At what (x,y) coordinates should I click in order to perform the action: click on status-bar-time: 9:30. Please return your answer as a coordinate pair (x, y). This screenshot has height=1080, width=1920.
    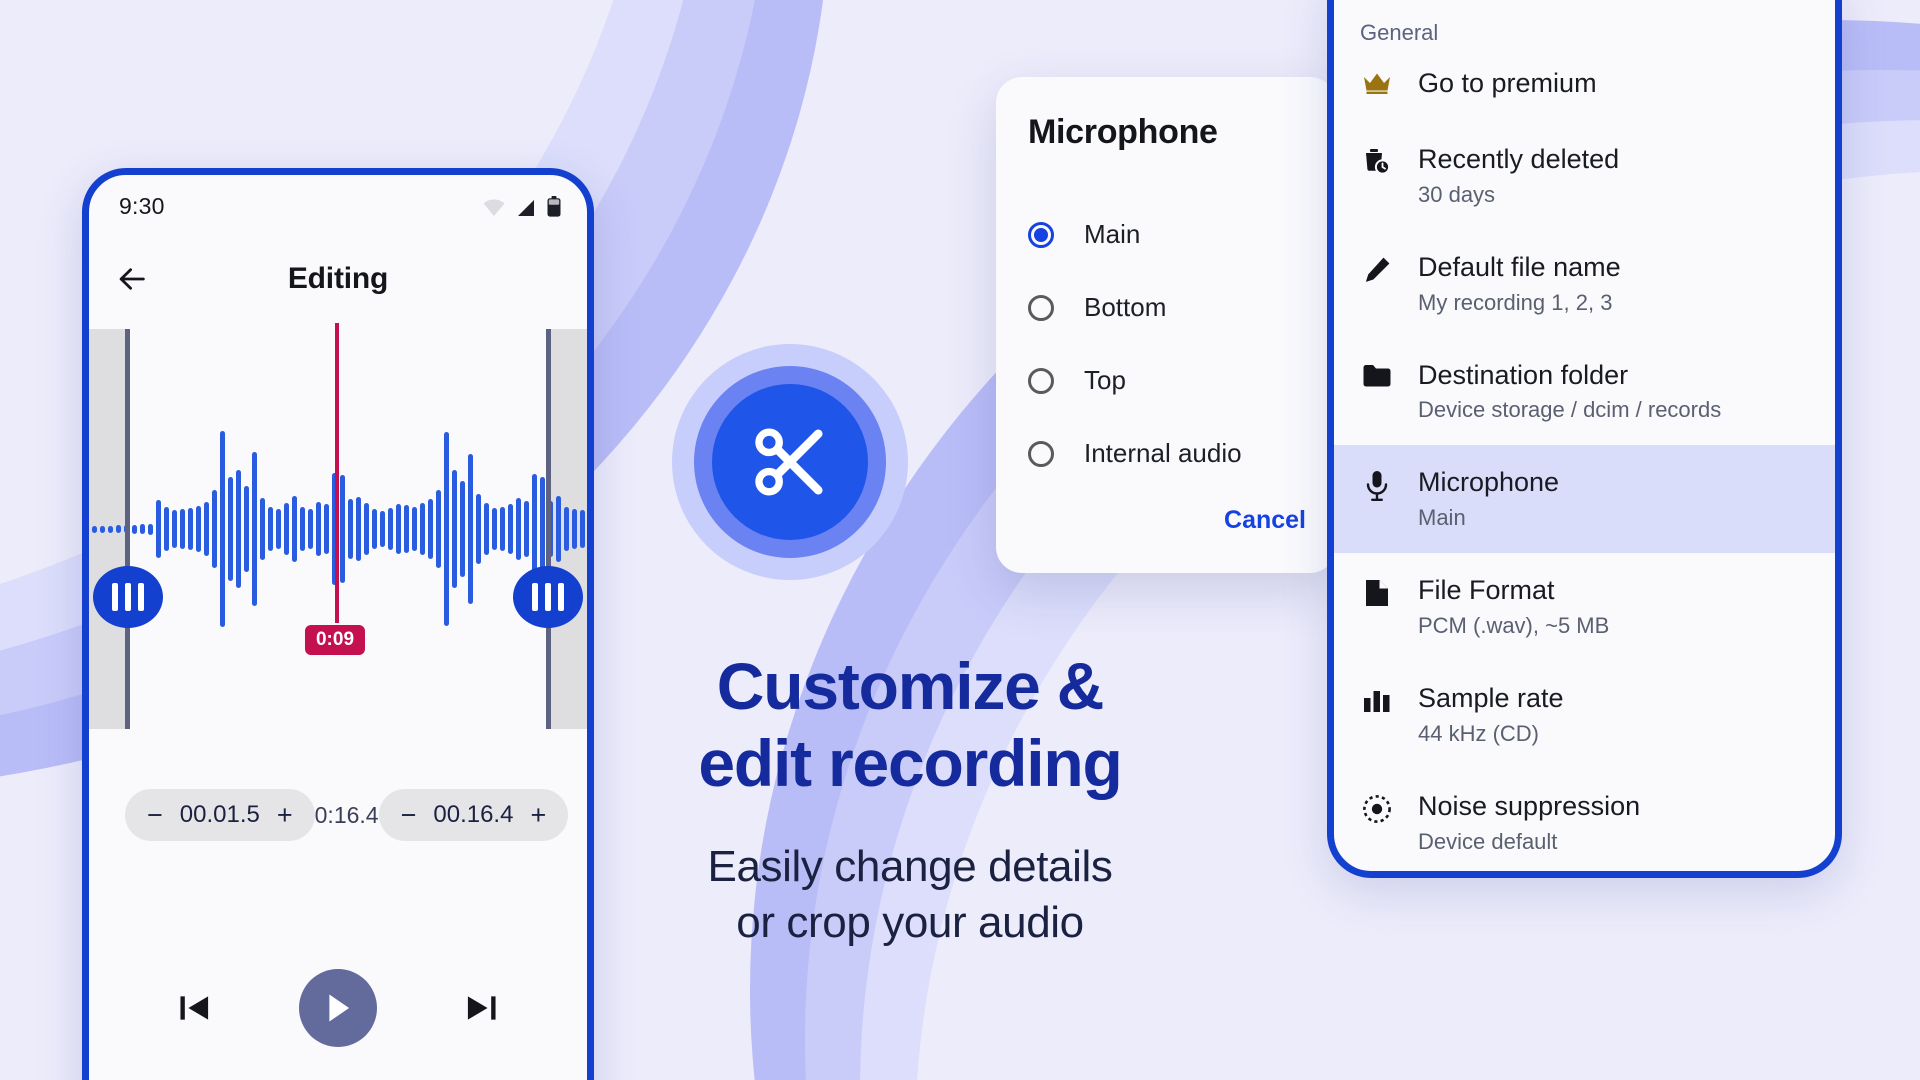
    Looking at the image, I should click on (142, 205).